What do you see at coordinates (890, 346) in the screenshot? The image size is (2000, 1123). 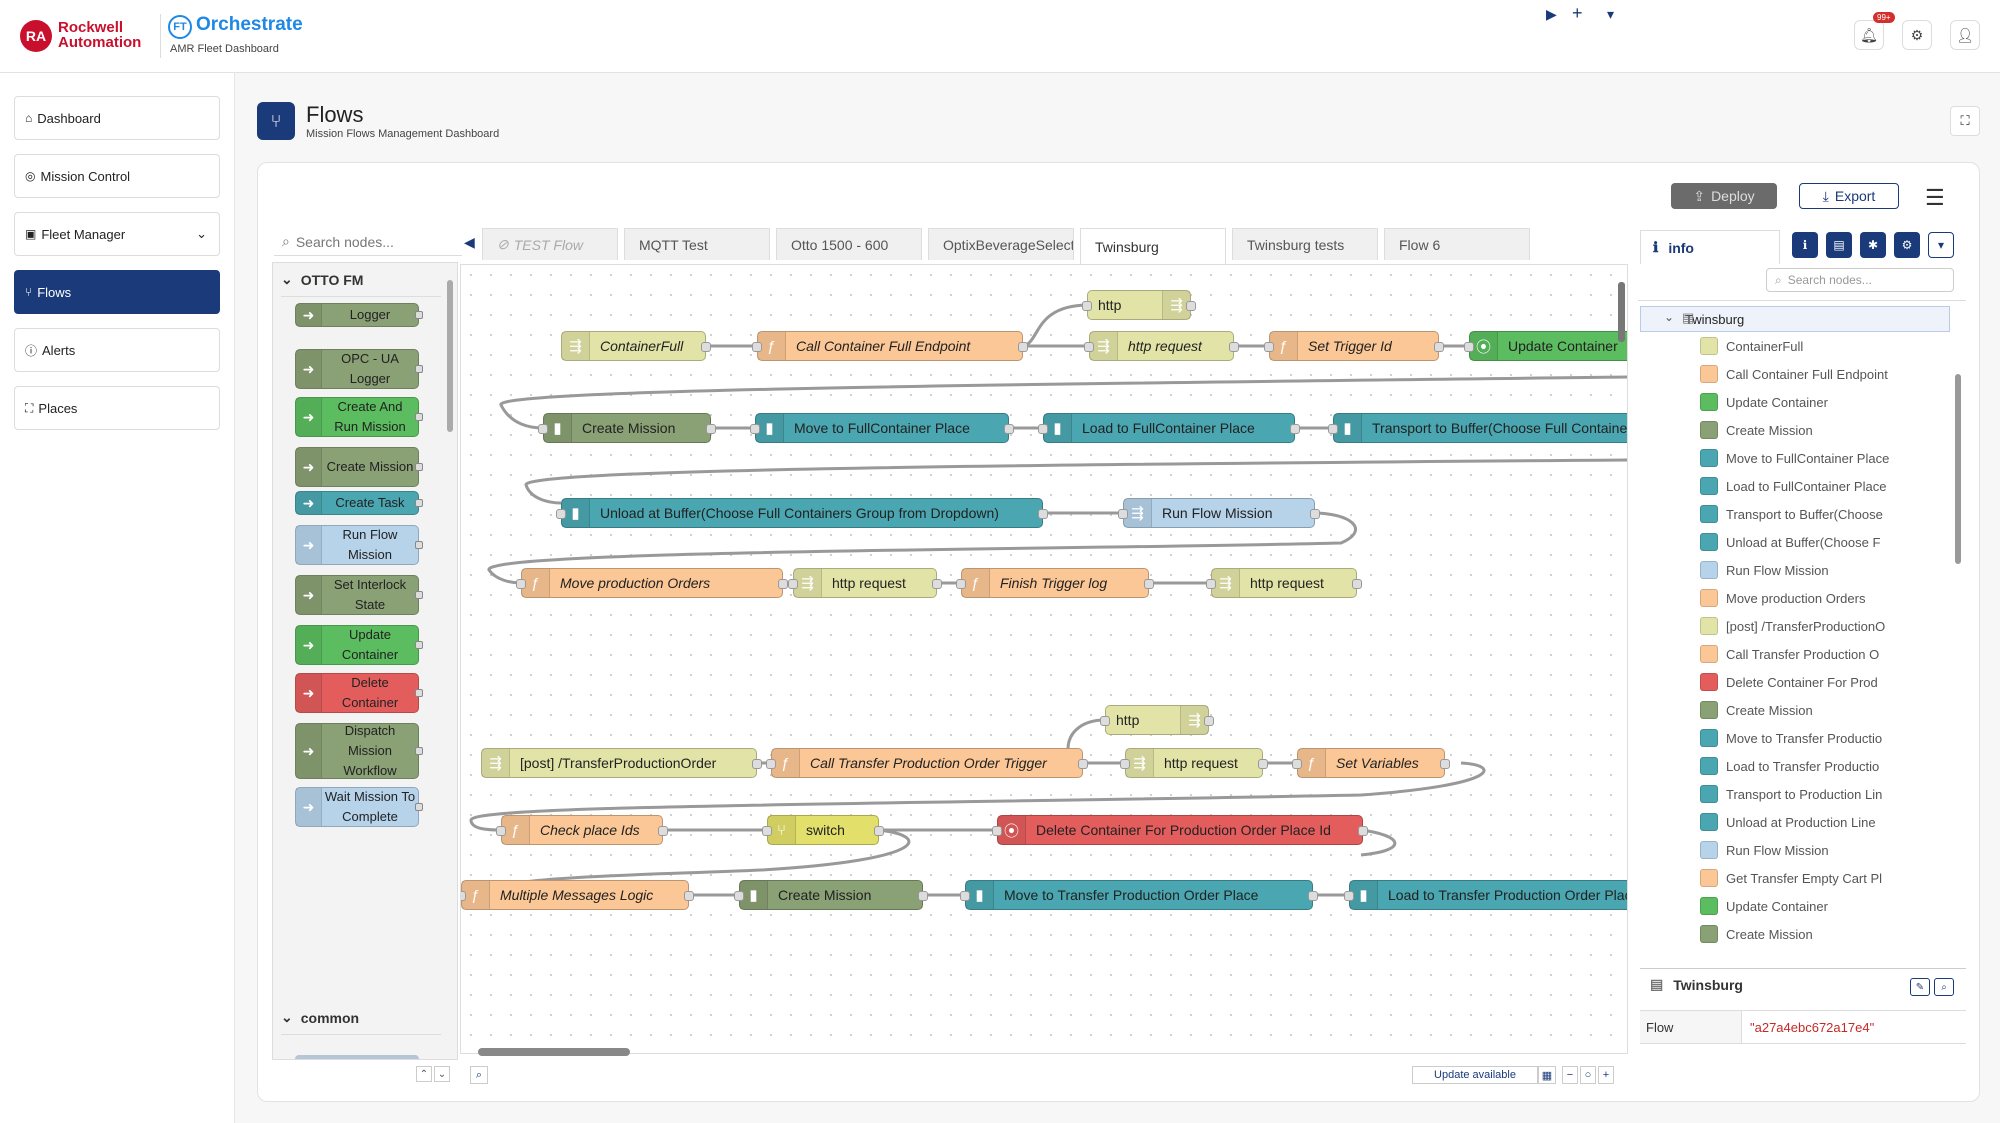 I see `flow-node: ƒ Call Container Full Endpoint` at bounding box center [890, 346].